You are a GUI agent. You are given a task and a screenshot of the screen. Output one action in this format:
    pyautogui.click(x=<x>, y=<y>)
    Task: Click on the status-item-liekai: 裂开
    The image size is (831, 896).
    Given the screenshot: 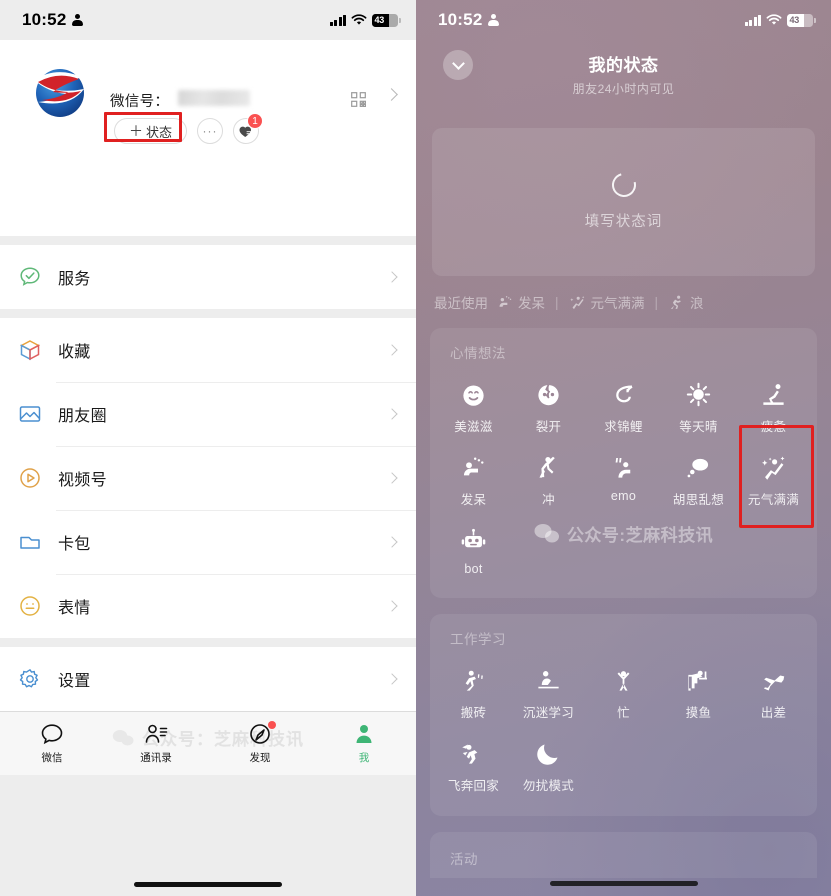 What is the action you would take?
    pyautogui.click(x=548, y=404)
    